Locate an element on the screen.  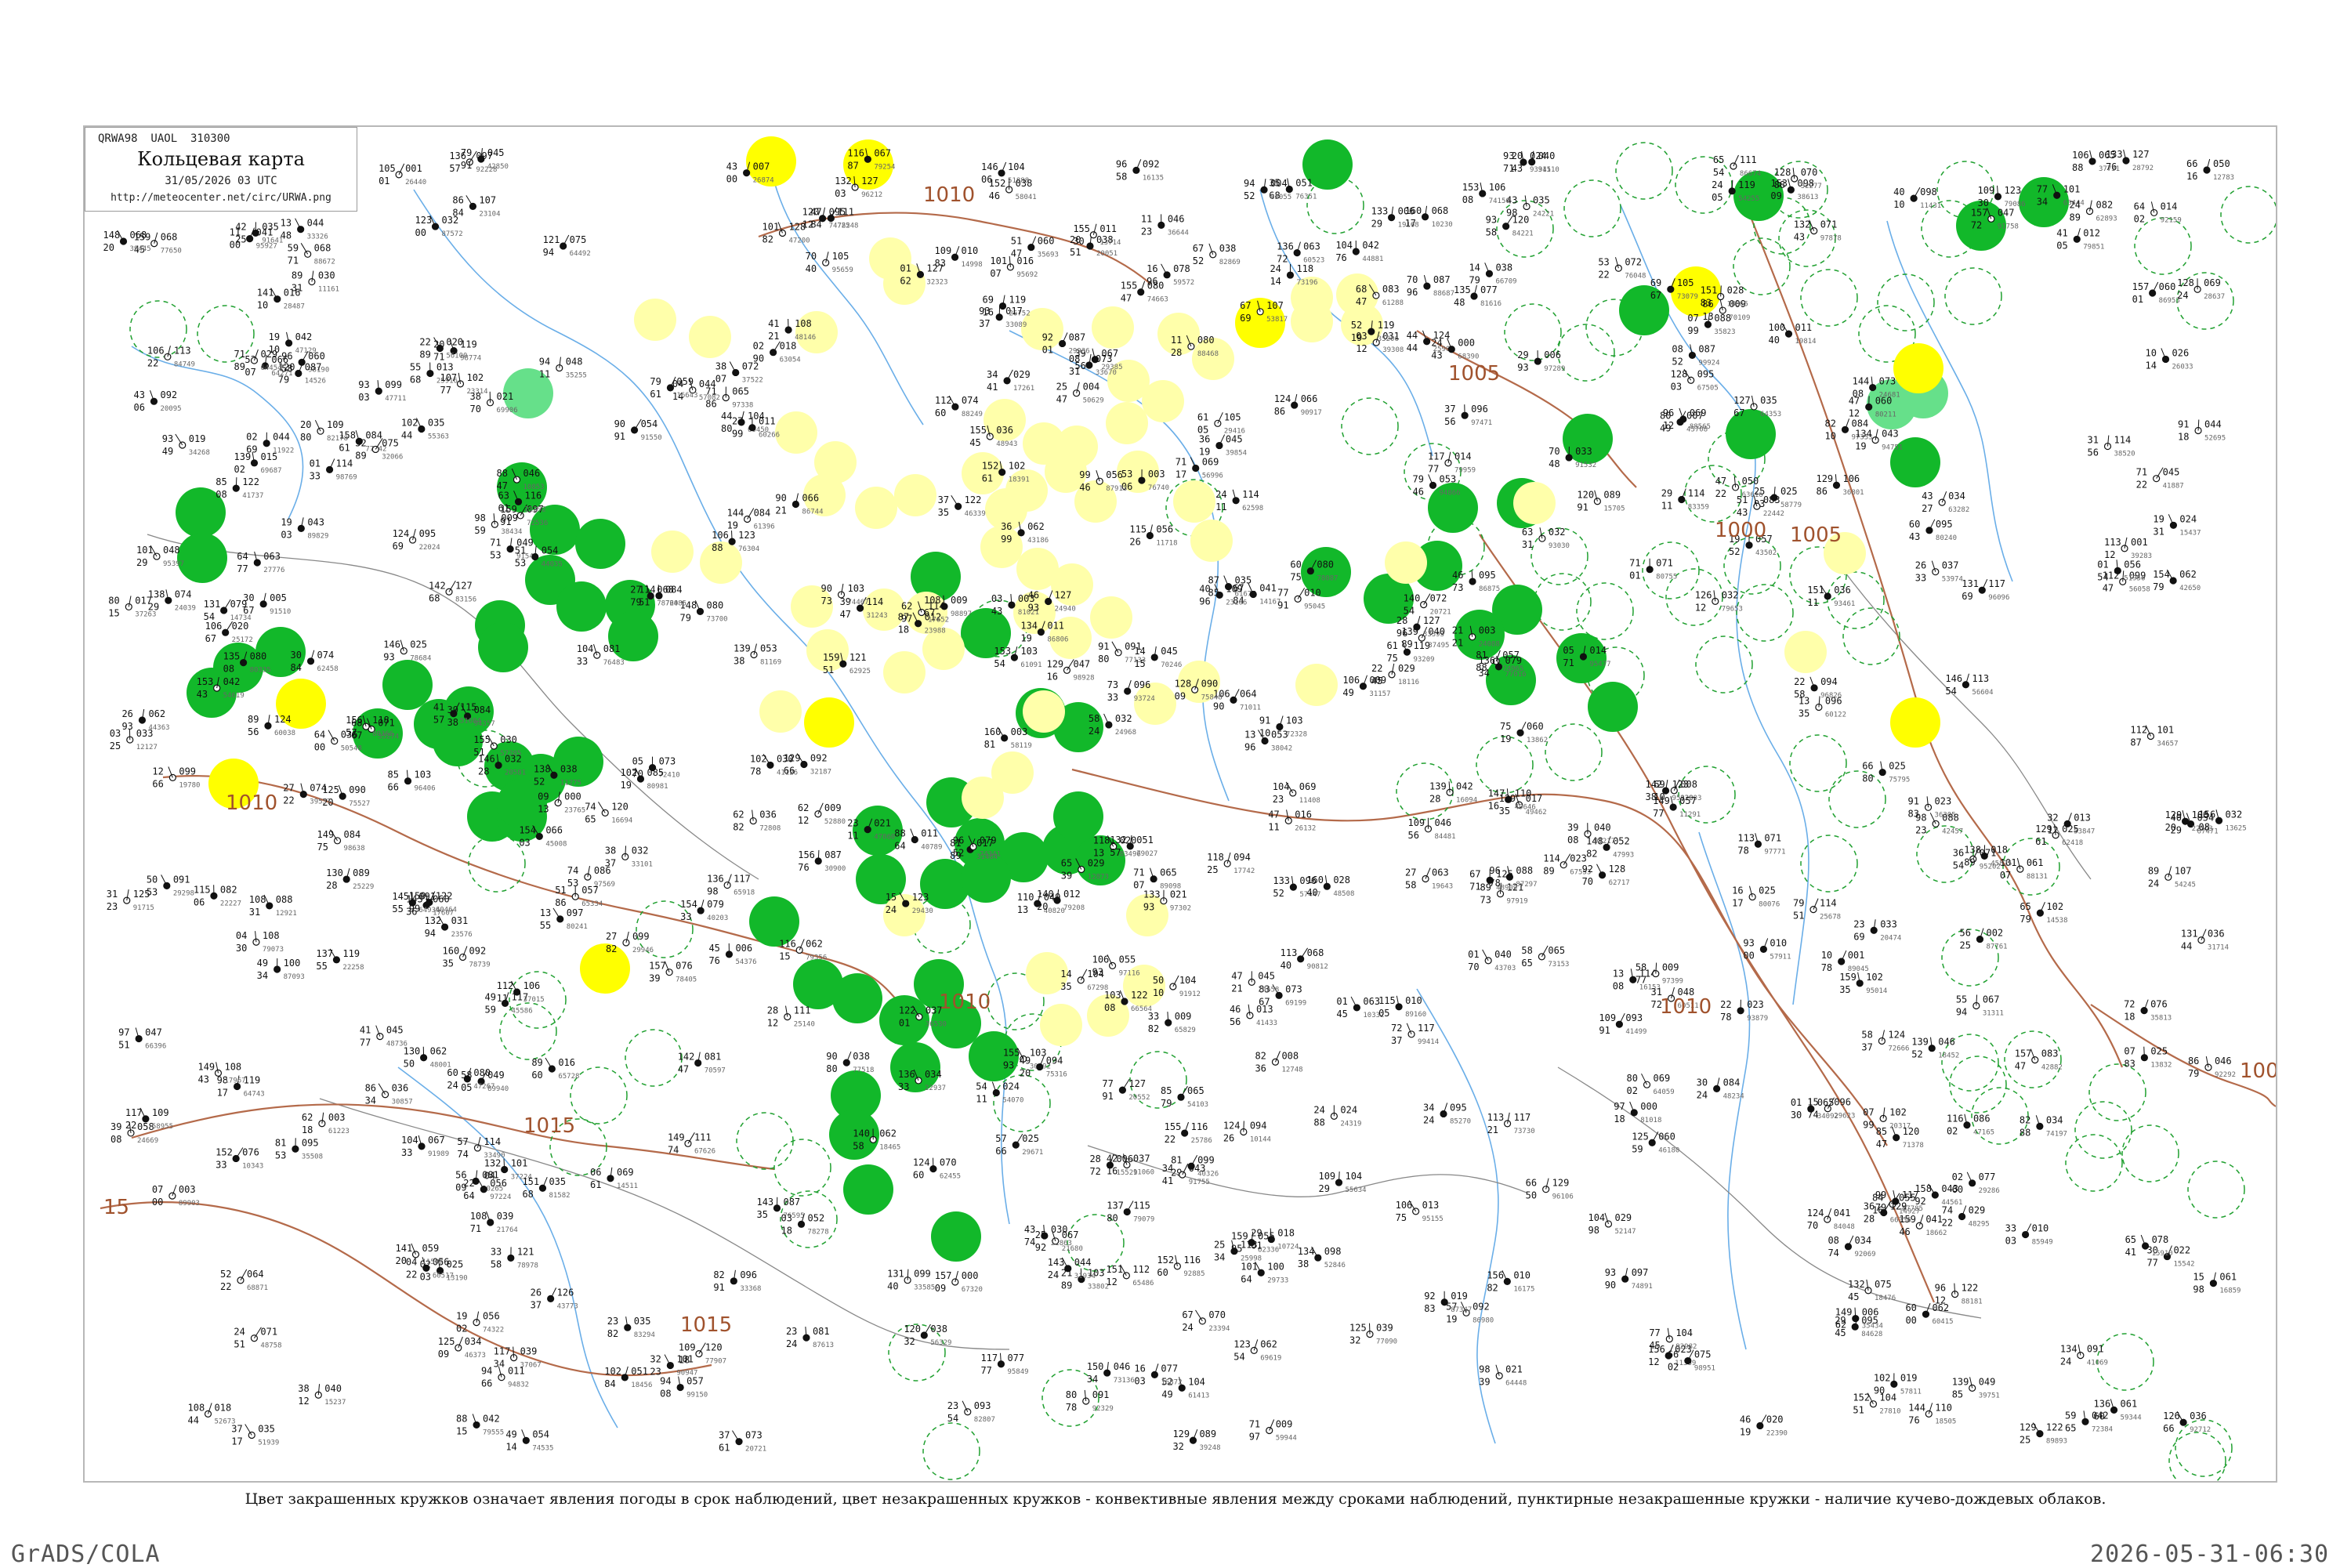
svg-text: 039 is located at coordinates (1384, 1329).